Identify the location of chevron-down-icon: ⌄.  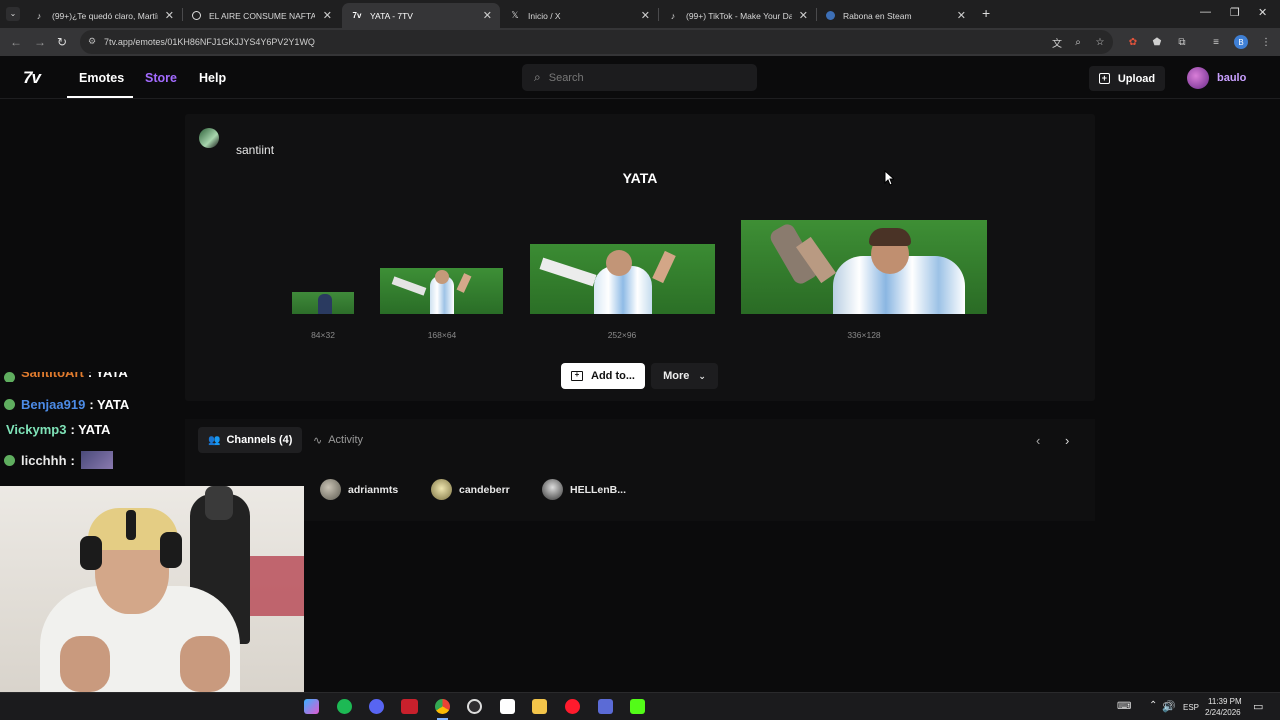
(702, 375).